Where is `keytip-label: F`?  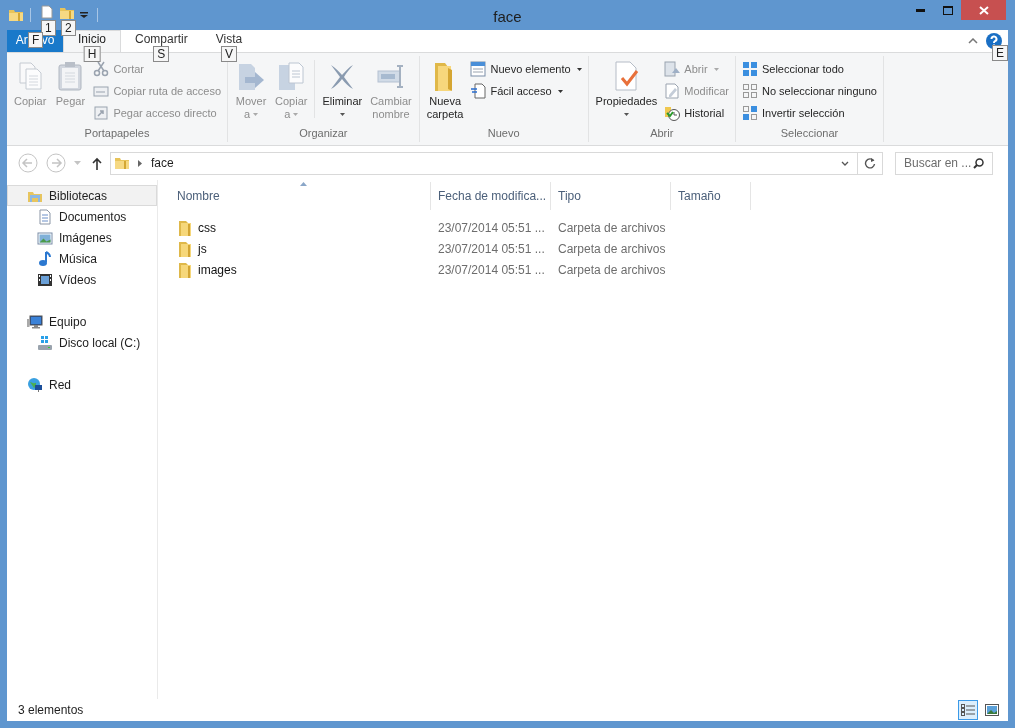
keytip-label: F is located at coordinates (36, 40).